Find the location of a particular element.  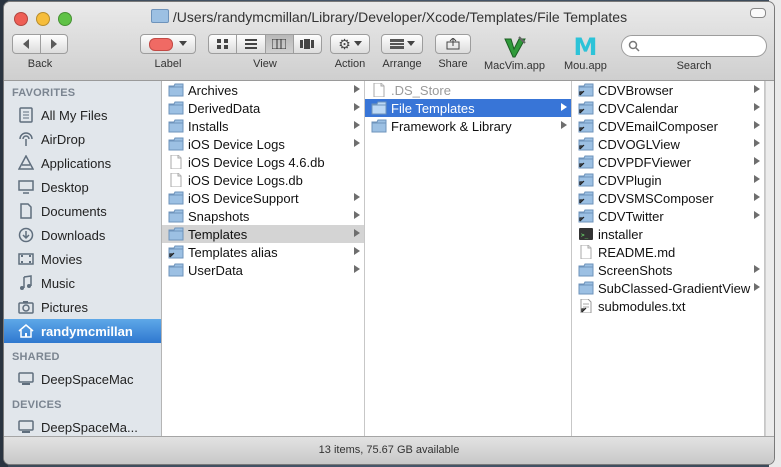

share-button is located at coordinates (453, 44).